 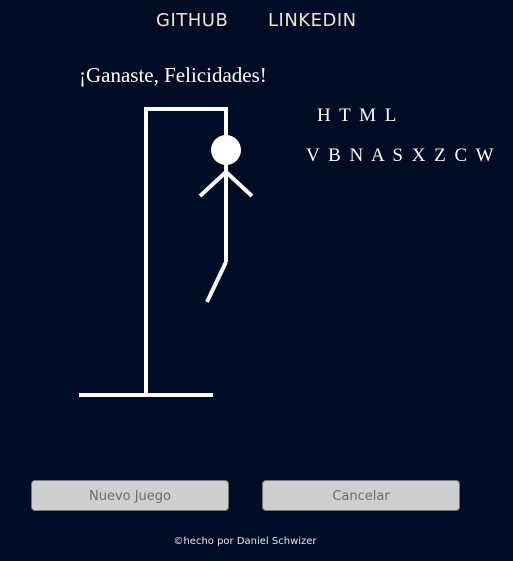 What do you see at coordinates (358, 115) in the screenshot?
I see `guessed-word: H T M L` at bounding box center [358, 115].